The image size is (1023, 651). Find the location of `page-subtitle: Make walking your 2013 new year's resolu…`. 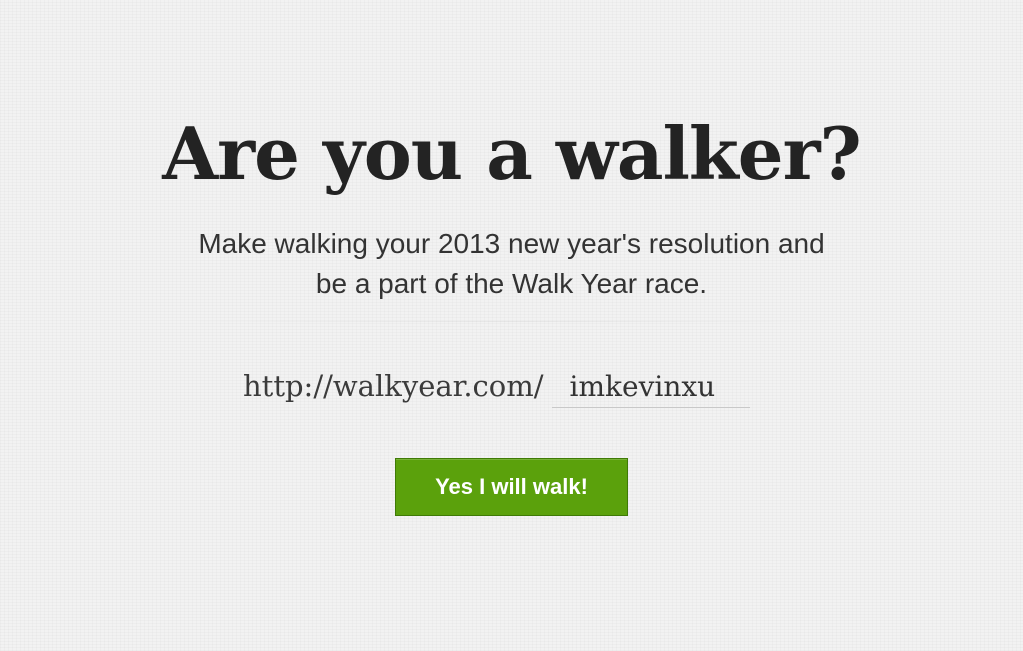

page-subtitle: Make walking your 2013 new year's resolu… is located at coordinates (511, 264).